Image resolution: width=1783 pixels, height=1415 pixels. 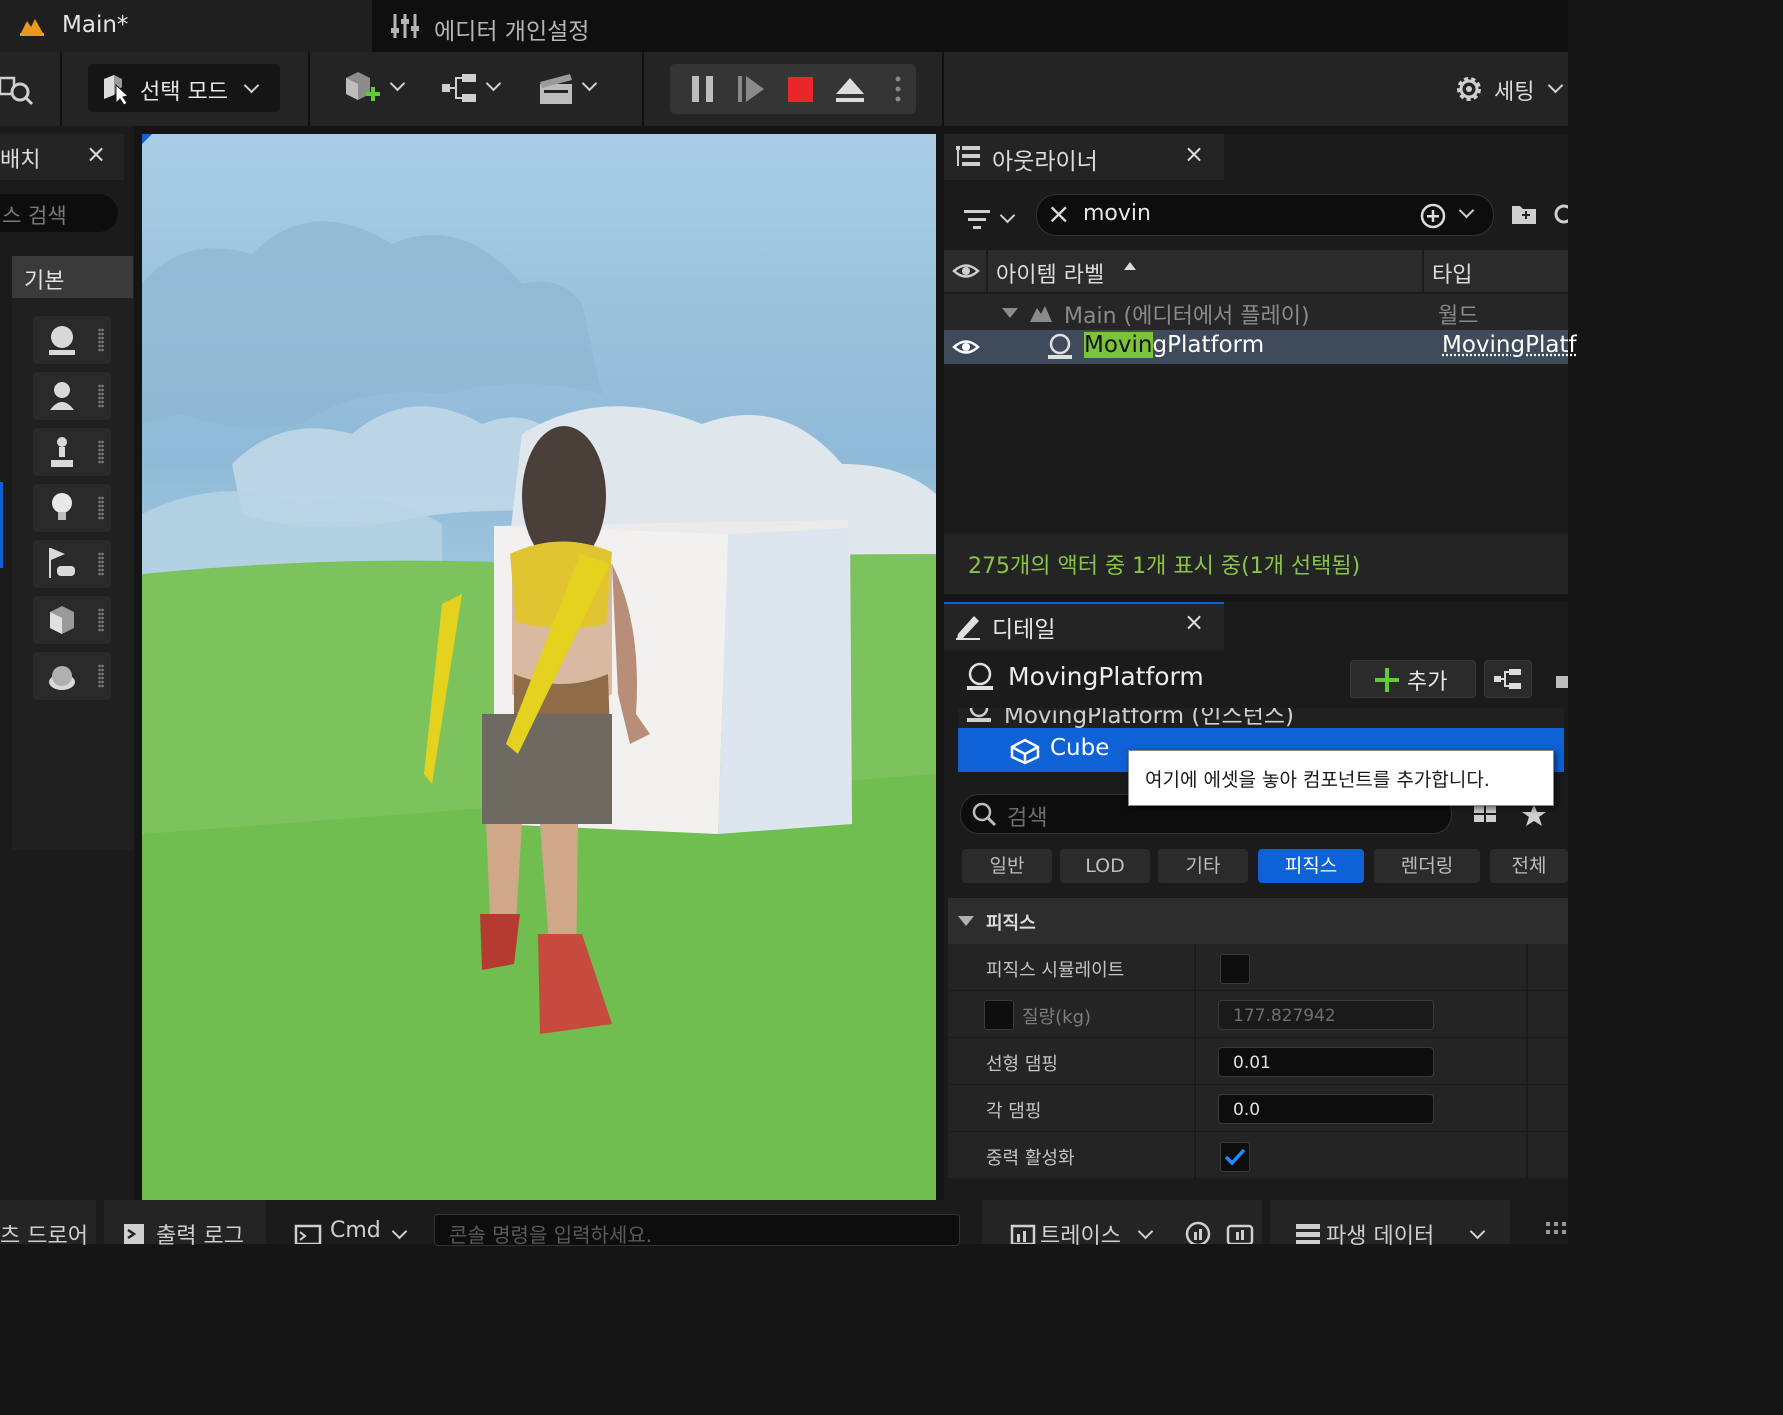 What do you see at coordinates (62, 157) in the screenshot?
I see `place-actors-tab: 배치 ×` at bounding box center [62, 157].